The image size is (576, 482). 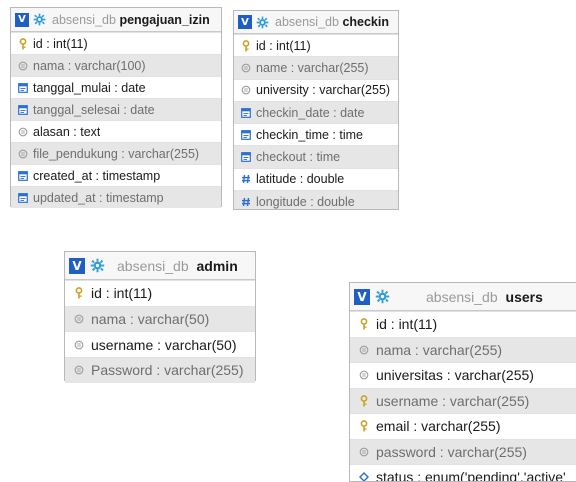 I want to click on column-label: file_pendukung : varchar(255), so click(x=116, y=153).